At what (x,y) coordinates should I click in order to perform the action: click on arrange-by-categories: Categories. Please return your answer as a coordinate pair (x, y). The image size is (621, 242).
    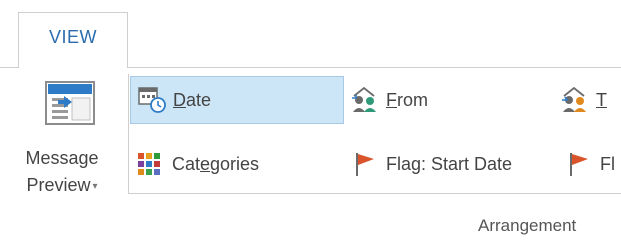
    Looking at the image, I should click on (237, 164).